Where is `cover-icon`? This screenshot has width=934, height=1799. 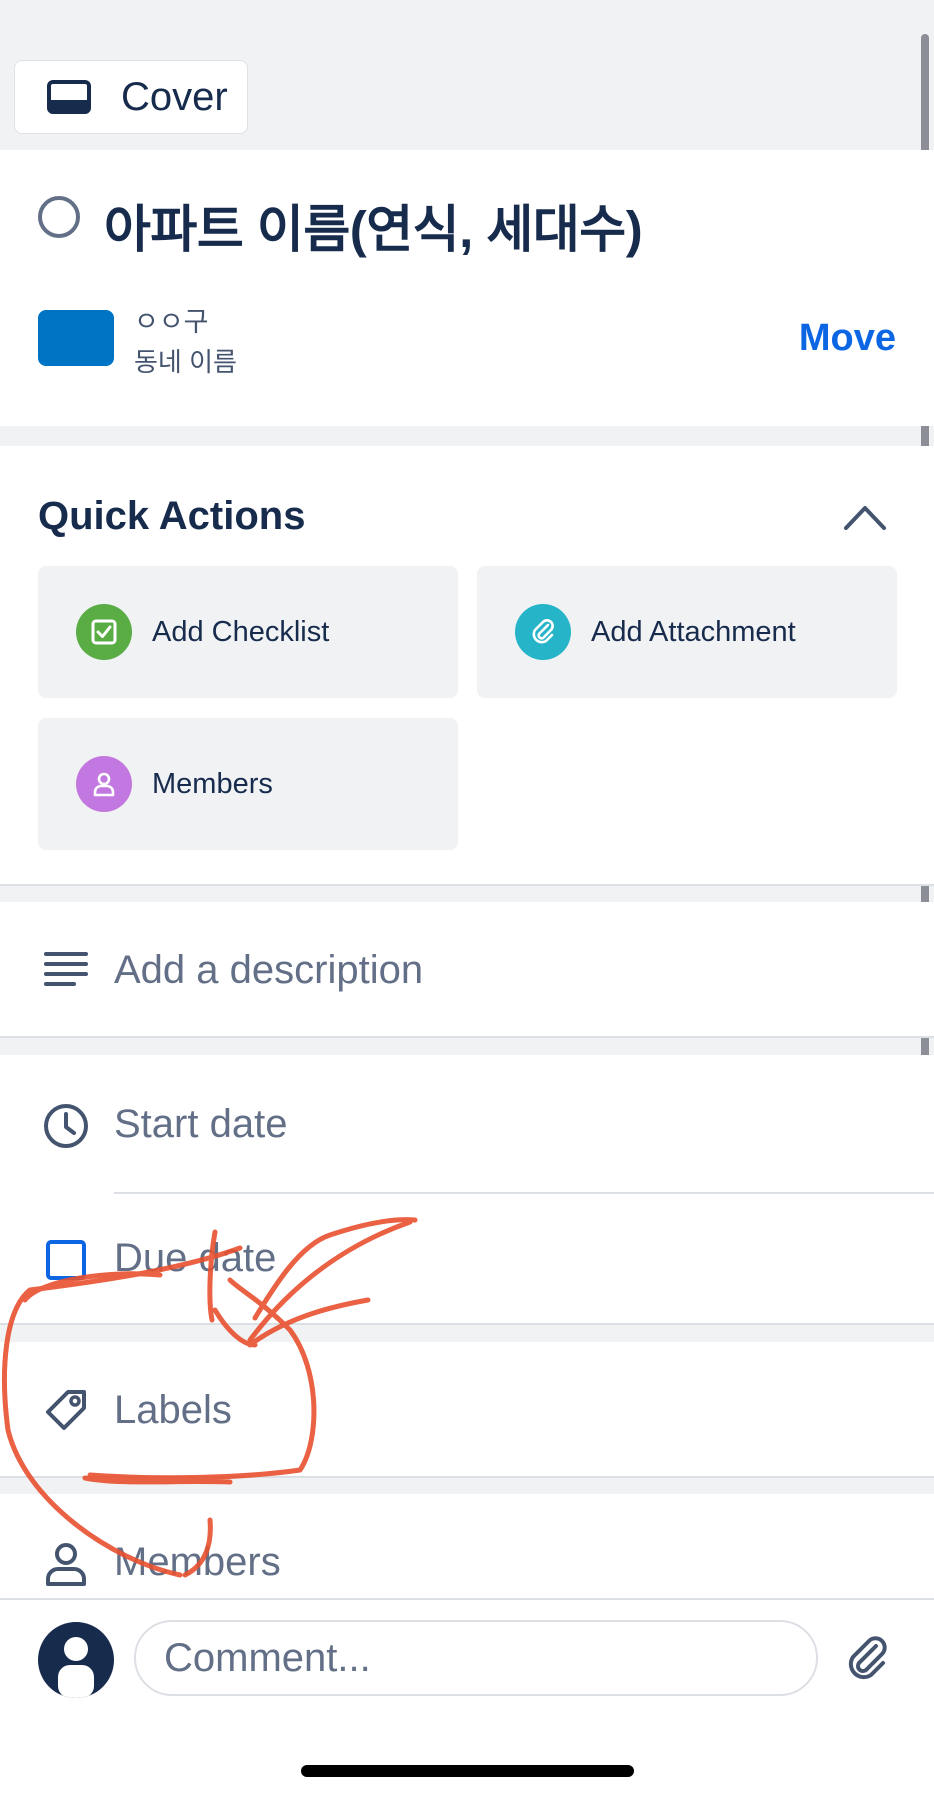 cover-icon is located at coordinates (69, 97).